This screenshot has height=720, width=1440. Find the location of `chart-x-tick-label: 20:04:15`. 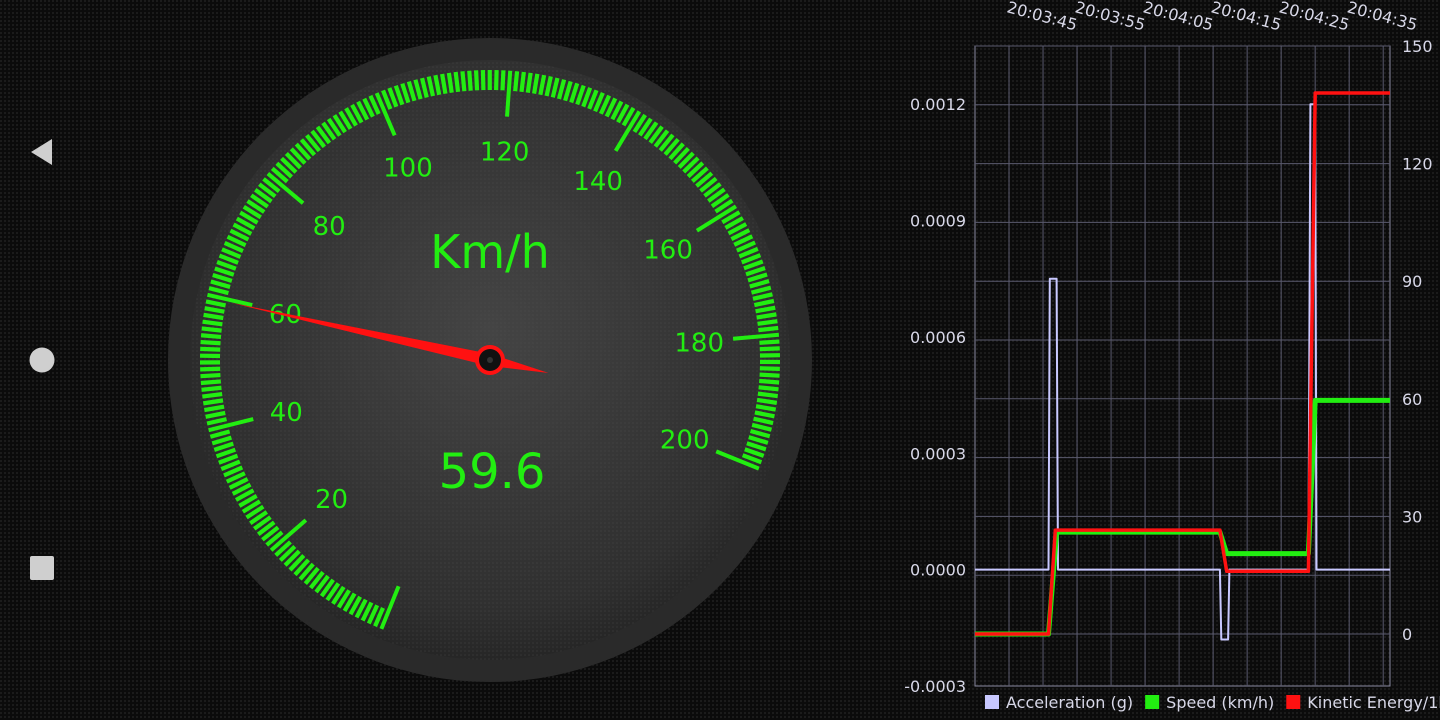

chart-x-tick-label: 20:04:15 is located at coordinates (1246, 17).